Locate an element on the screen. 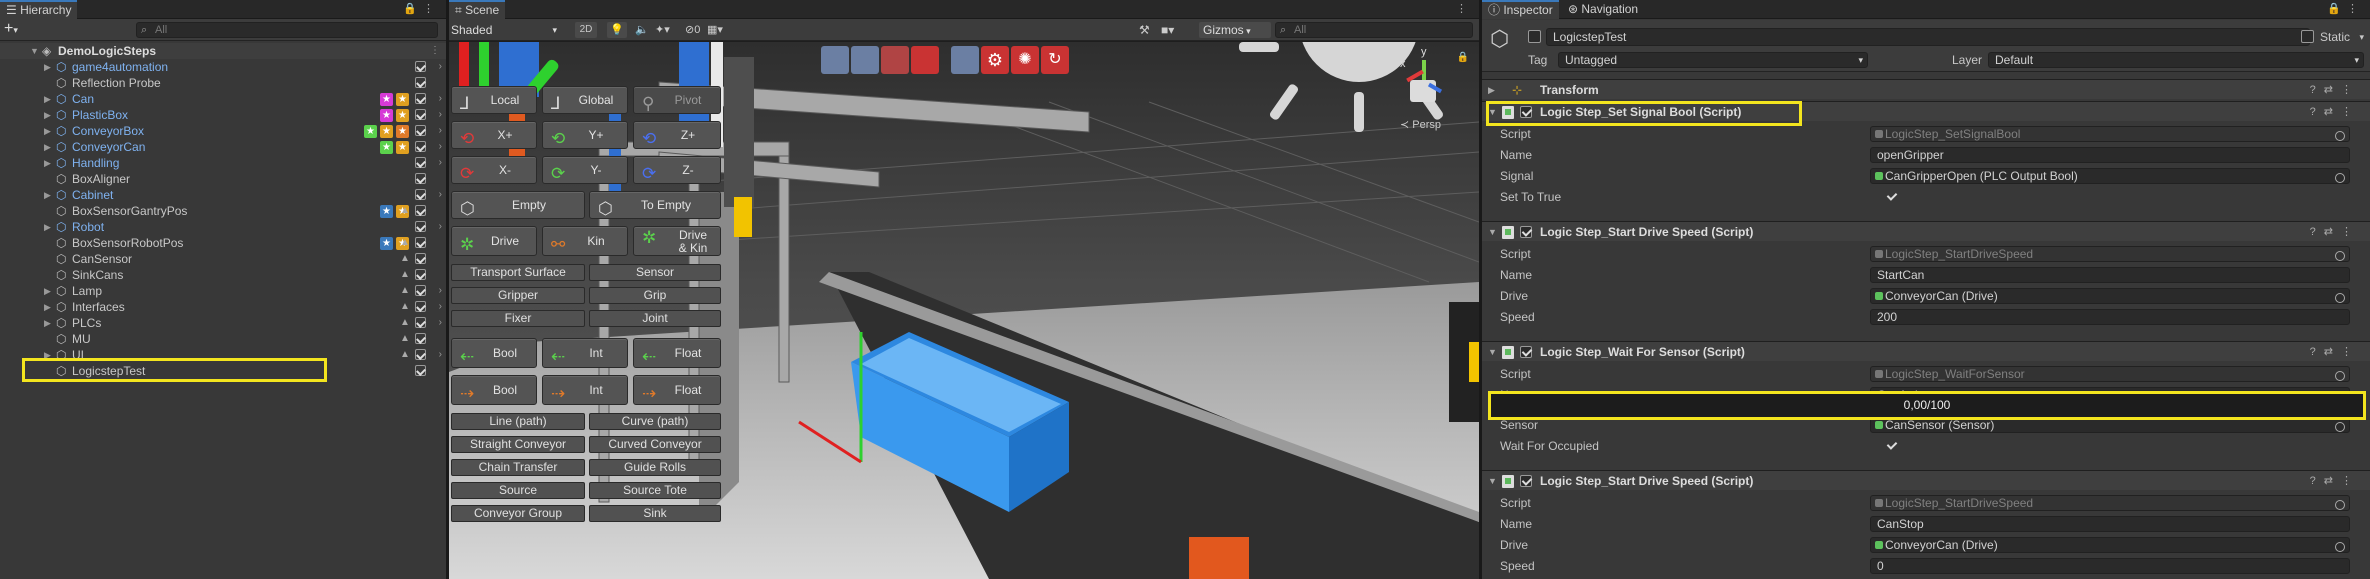 Image resolution: width=2370 pixels, height=579 pixels. hierarchy-item: ⬡ BoxSensorRobotPos ★ ★ ▲ is located at coordinates (223, 243).